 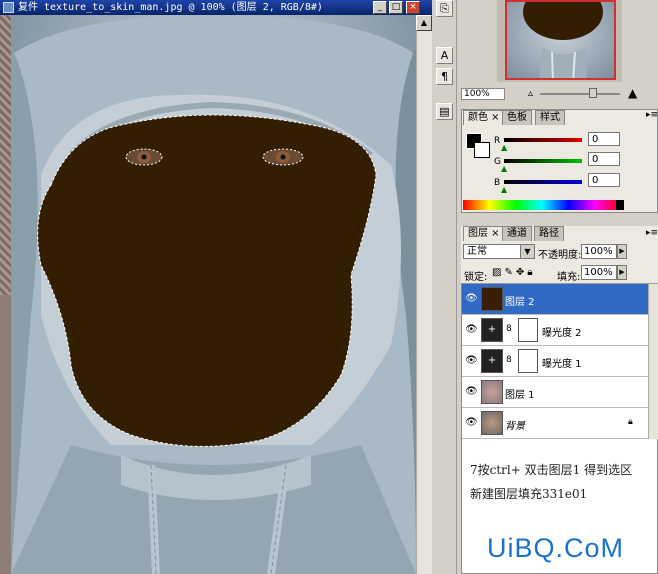 What do you see at coordinates (444, 287) in the screenshot?
I see `tool-strip` at bounding box center [444, 287].